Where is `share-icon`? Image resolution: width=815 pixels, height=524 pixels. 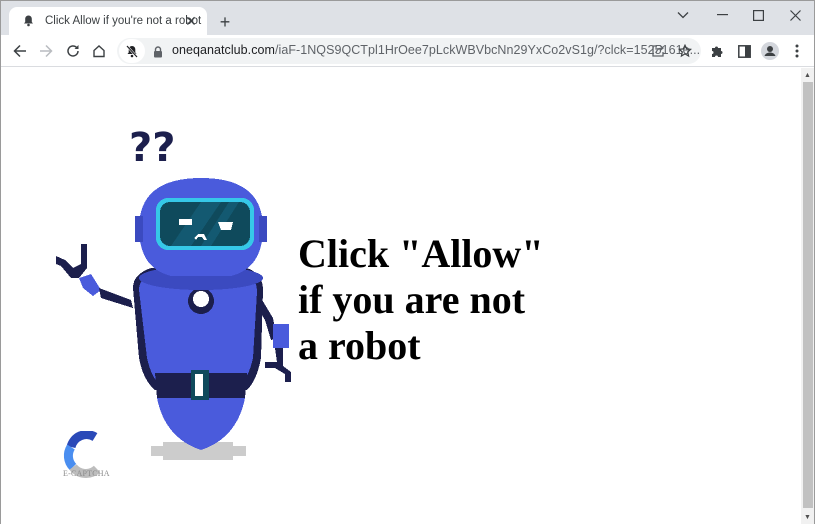
share-icon is located at coordinates (658, 51).